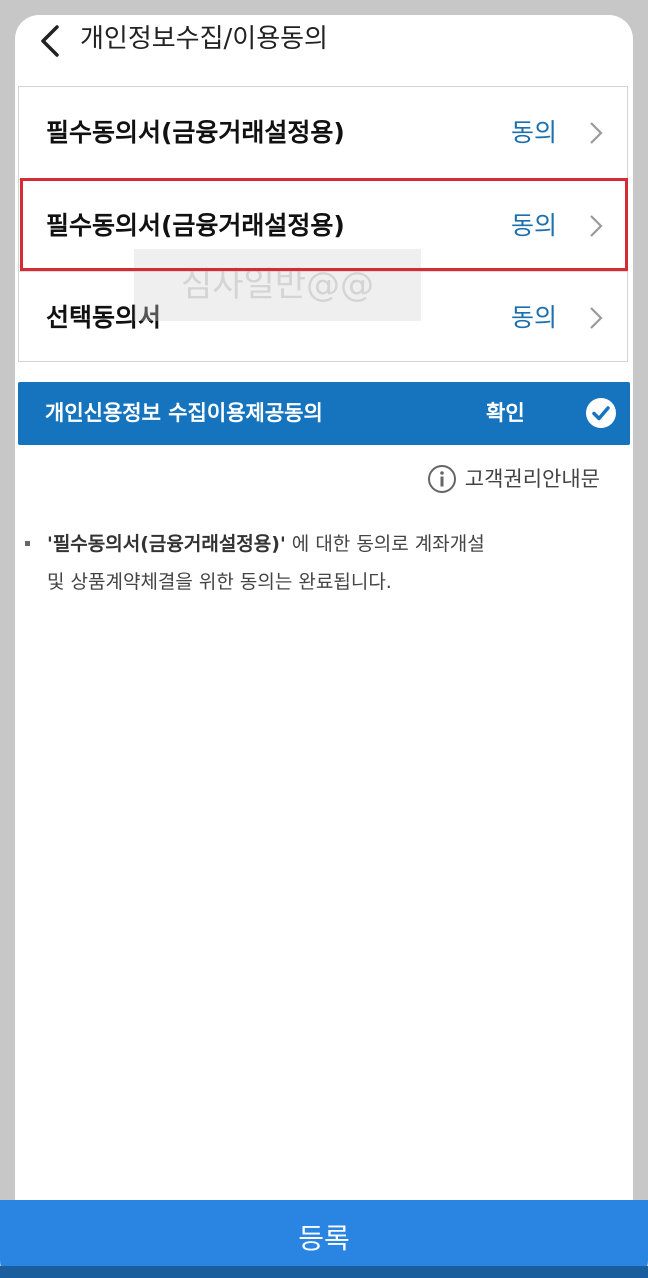 Image resolution: width=648 pixels, height=1278 pixels. I want to click on back-button, so click(52, 41).